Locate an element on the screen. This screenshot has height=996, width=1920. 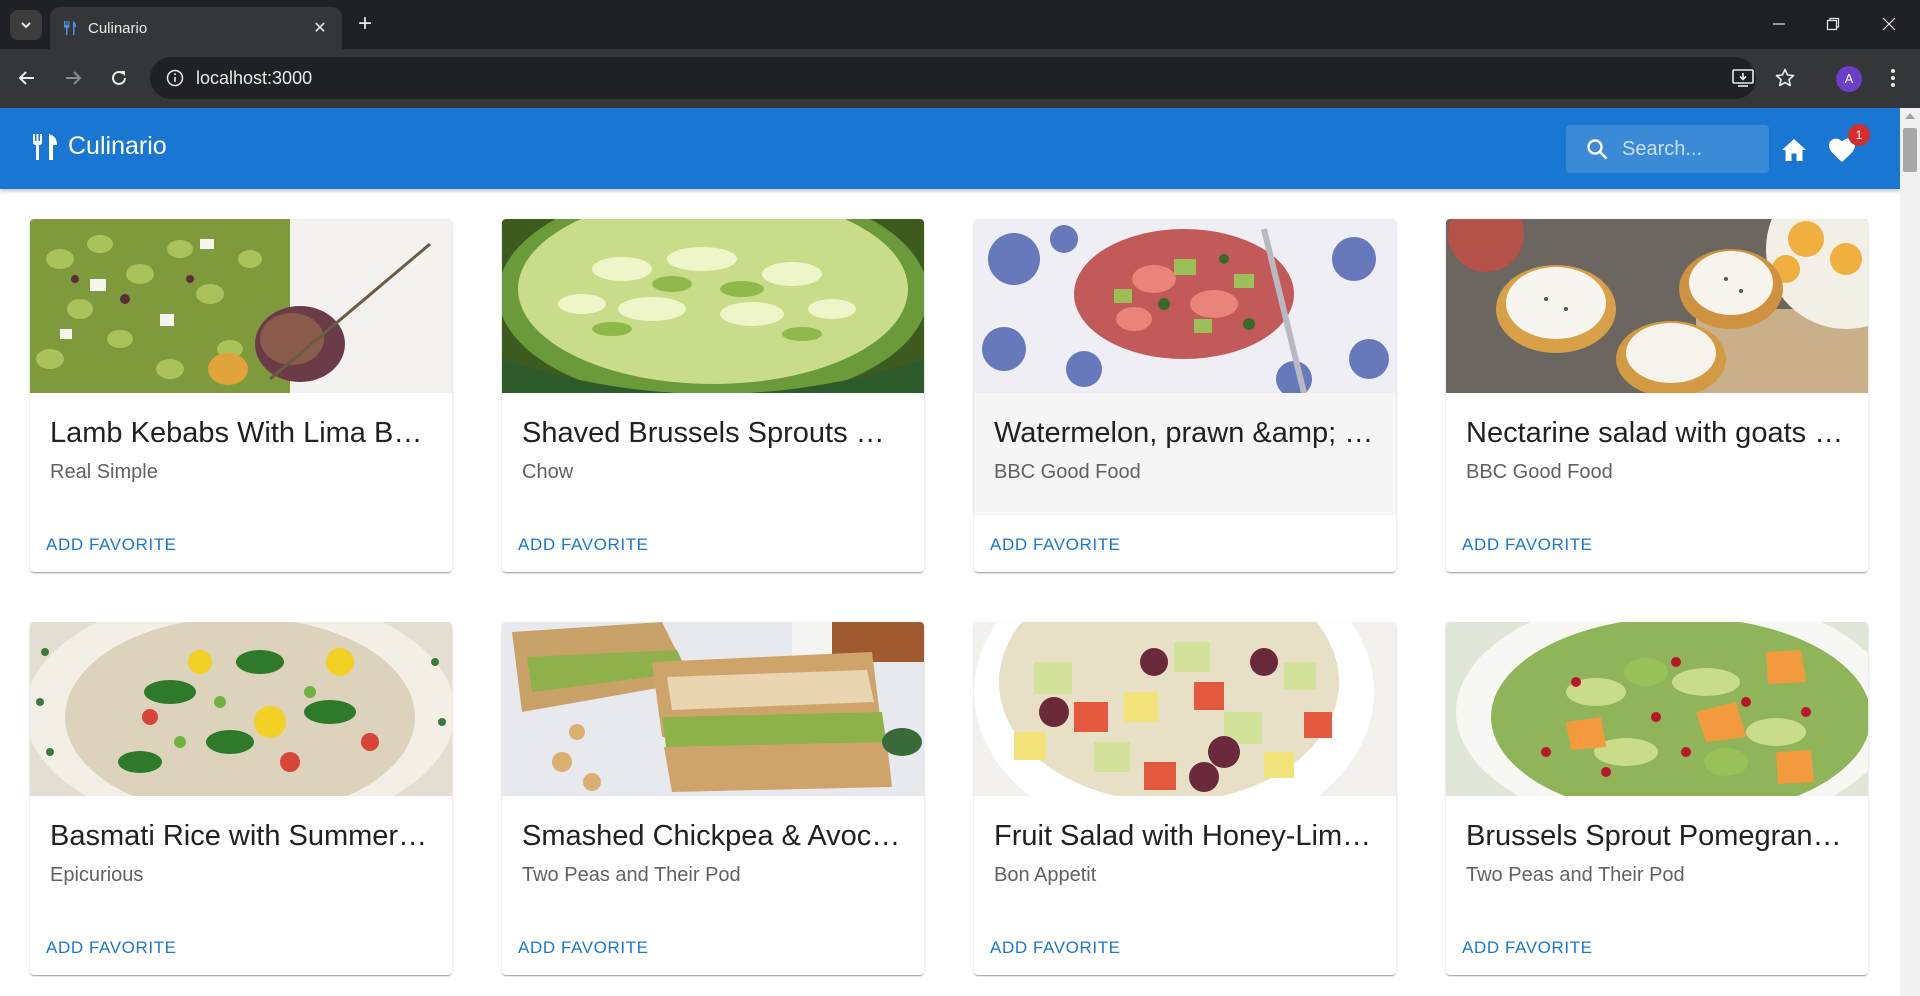
info-icon is located at coordinates (175, 78).